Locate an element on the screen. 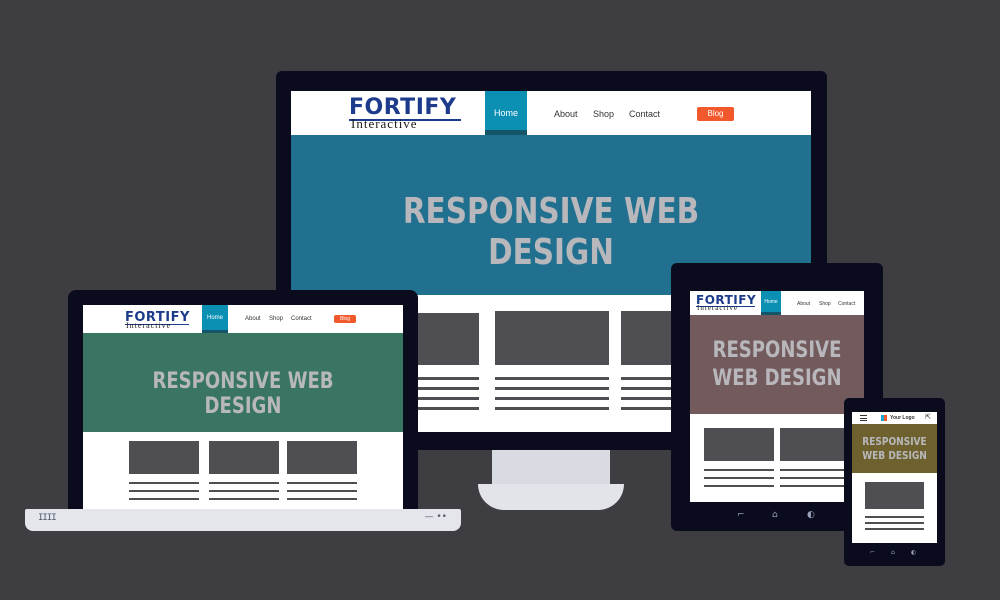 This screenshot has width=1000, height=600. desktop-nav-home: Home is located at coordinates (506, 113).